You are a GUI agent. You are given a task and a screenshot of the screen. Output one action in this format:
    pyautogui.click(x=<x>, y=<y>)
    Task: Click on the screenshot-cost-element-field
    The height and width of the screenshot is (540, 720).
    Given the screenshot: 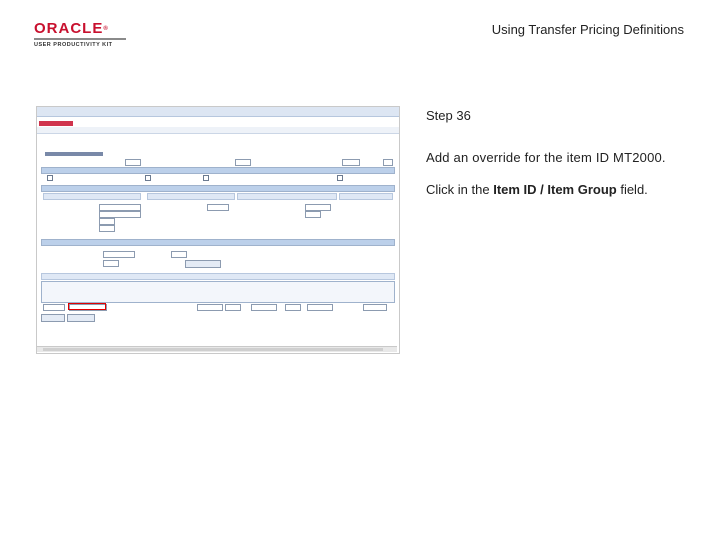 What is the action you would take?
    pyautogui.click(x=318, y=207)
    